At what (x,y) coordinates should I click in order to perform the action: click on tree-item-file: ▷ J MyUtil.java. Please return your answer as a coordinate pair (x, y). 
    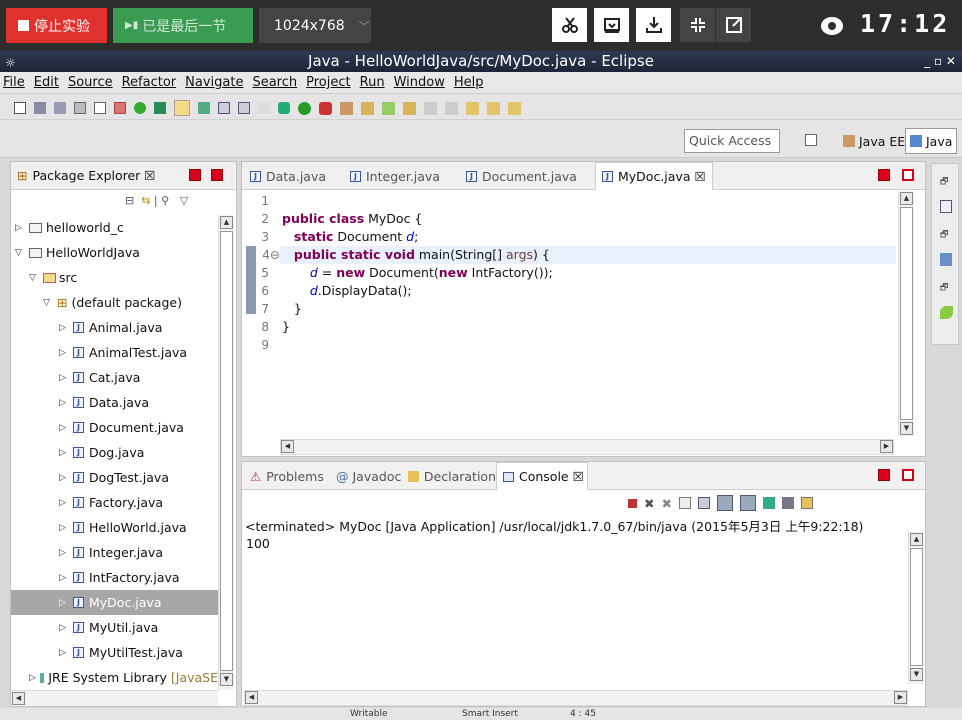
    Looking at the image, I should click on (114, 627).